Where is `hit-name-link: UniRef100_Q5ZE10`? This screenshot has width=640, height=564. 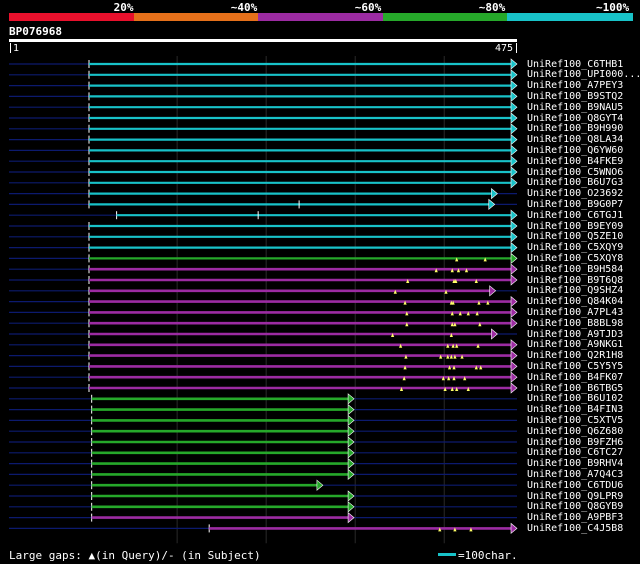
hit-name-link: UniRef100_Q5ZE10 is located at coordinates (575, 236).